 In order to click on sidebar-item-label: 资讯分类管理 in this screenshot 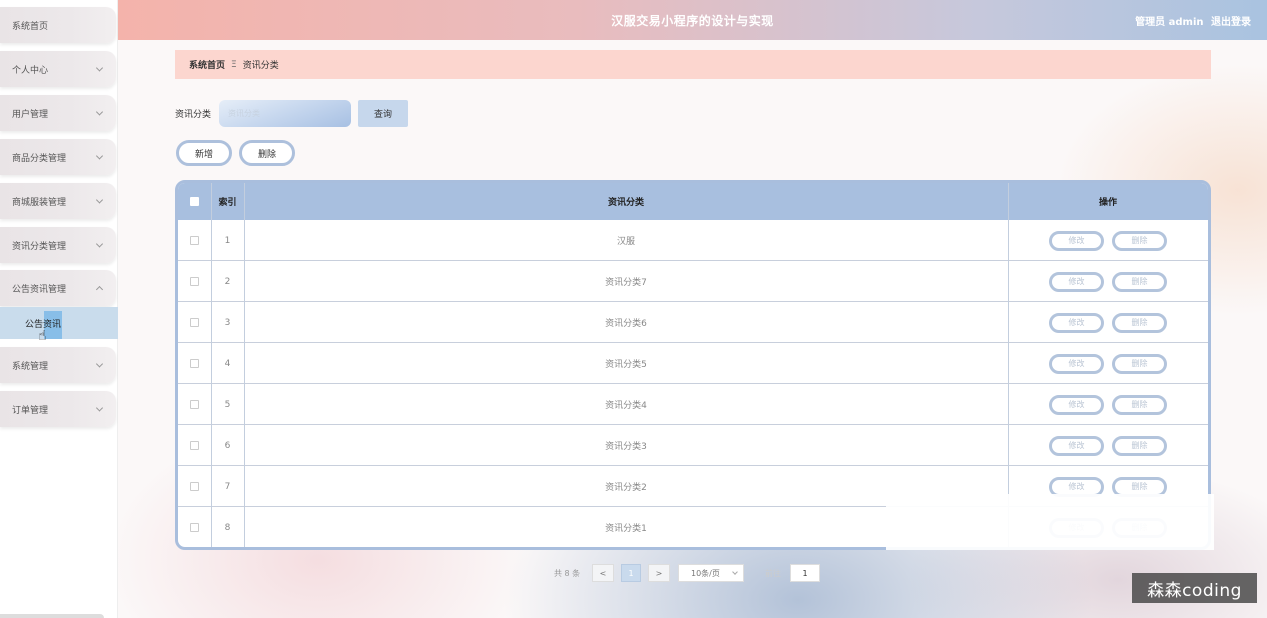, I will do `click(39, 246)`.